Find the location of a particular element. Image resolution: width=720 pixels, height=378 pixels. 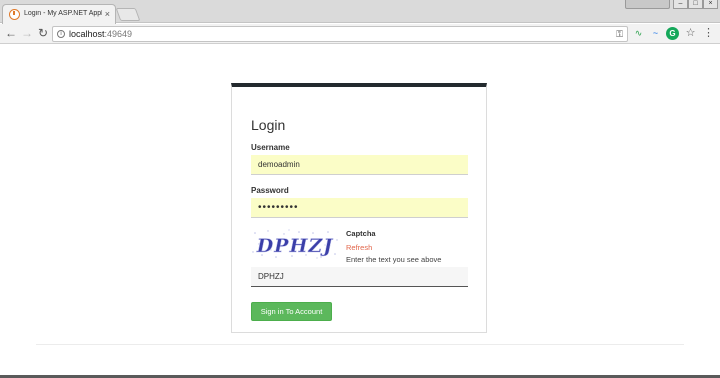

captcha-help-text: Enter the text you see above is located at coordinates (394, 259).